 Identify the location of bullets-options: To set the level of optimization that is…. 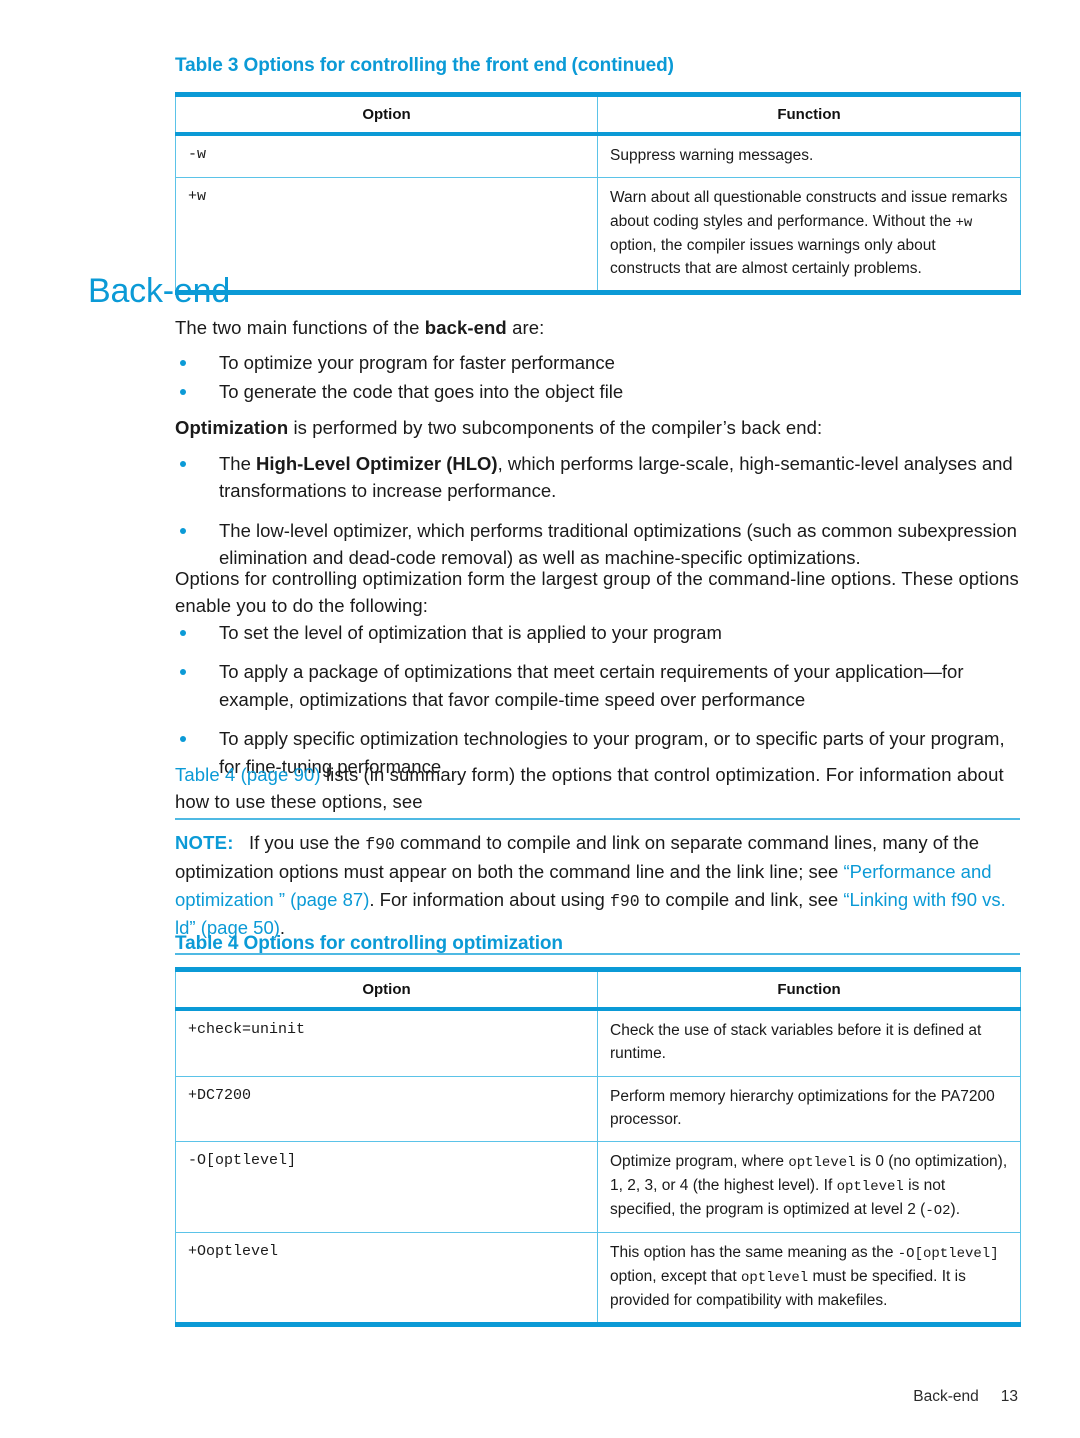
(597, 699).